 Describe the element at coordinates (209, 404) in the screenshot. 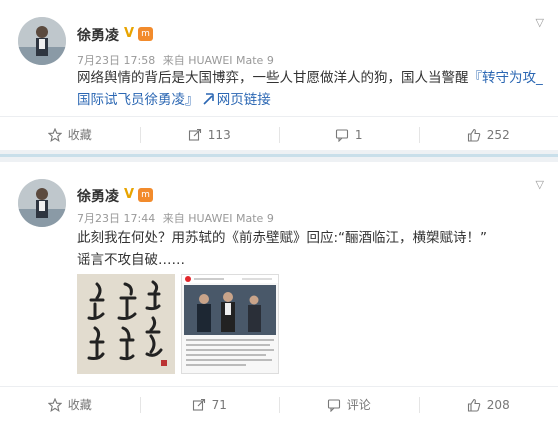

I see `repost-button: 71` at that location.